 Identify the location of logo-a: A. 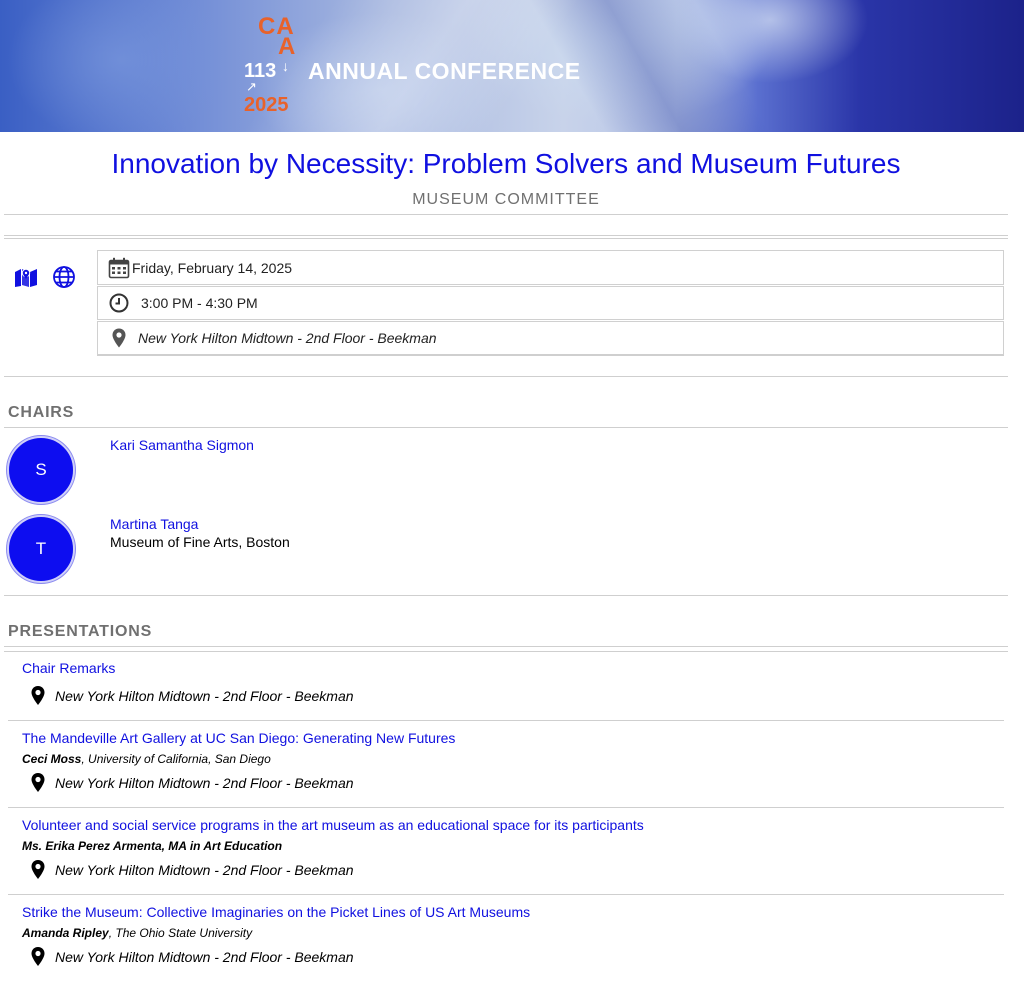
(287, 46).